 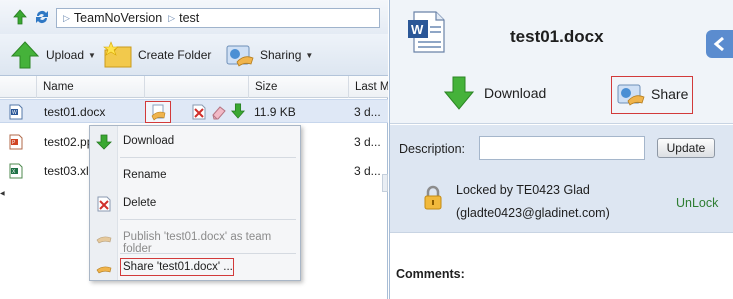 I want to click on sharing-icon, so click(x=240, y=56).